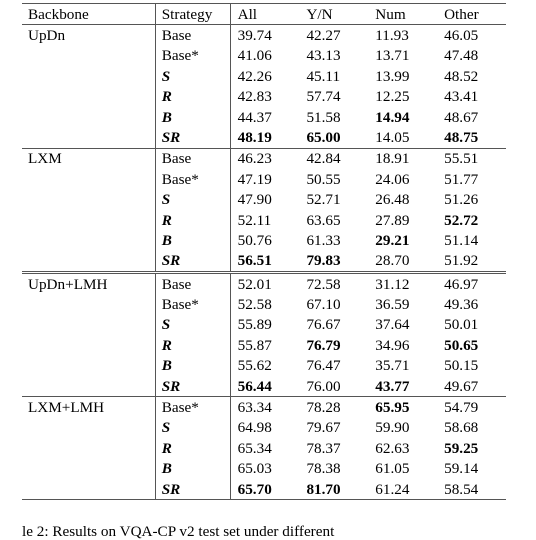  I want to click on value-cell-num: 27.89, so click(402, 220).